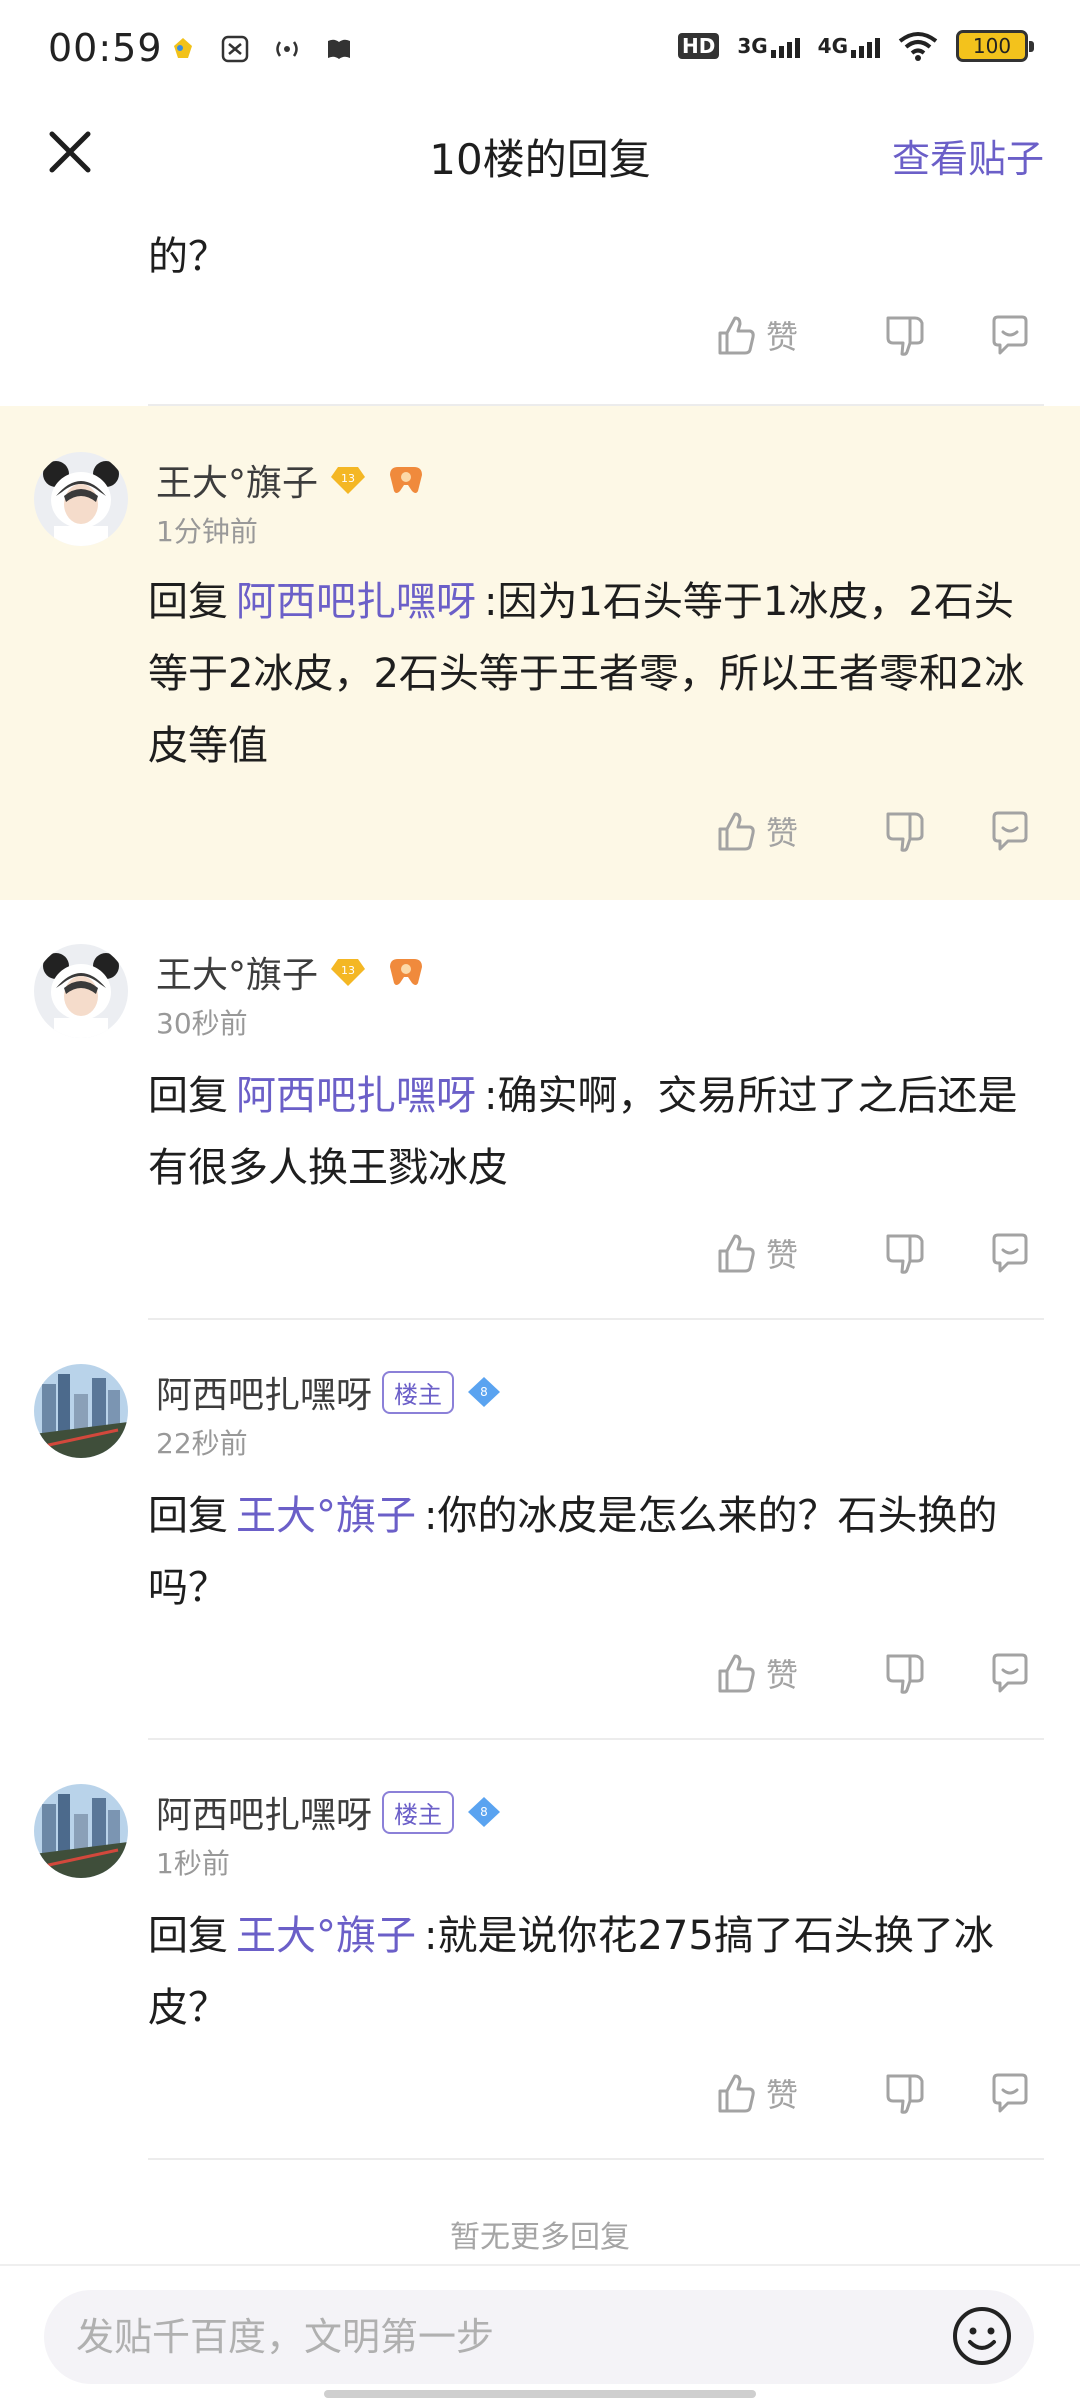 The image size is (1080, 2400). Describe the element at coordinates (188, 257) in the screenshot. I see `previous-reply-tail: 的？` at that location.